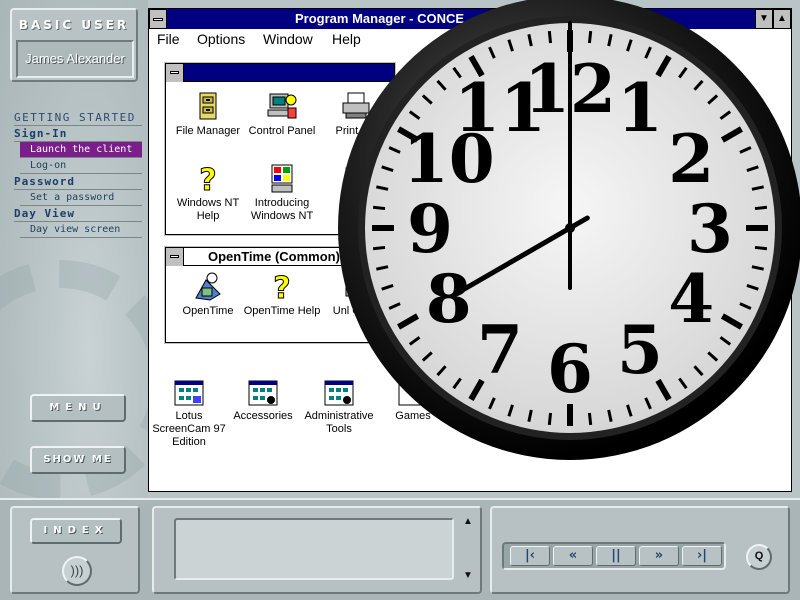  I want to click on pause-button: ||, so click(616, 556).